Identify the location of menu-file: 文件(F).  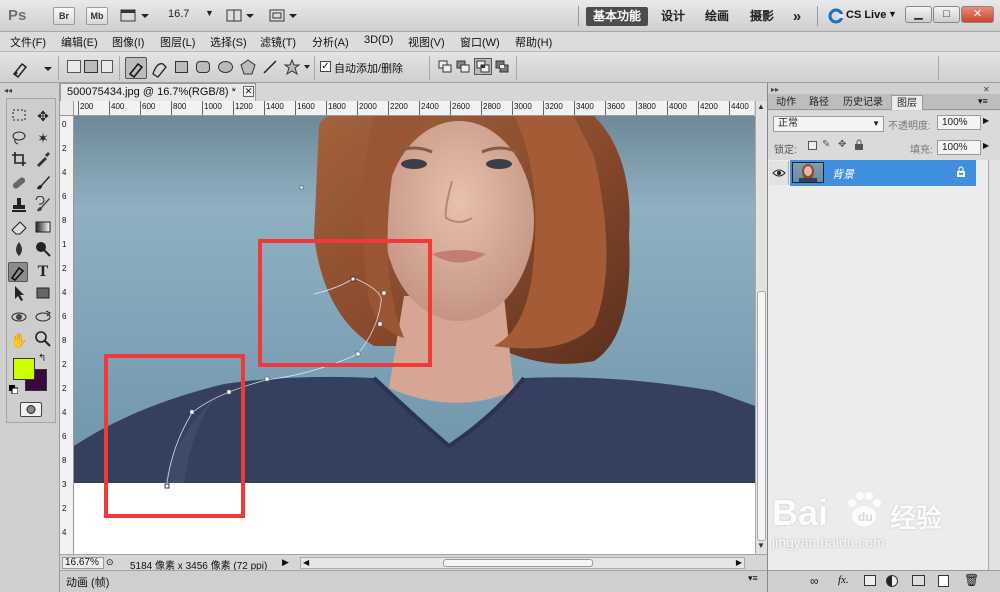
(28, 42).